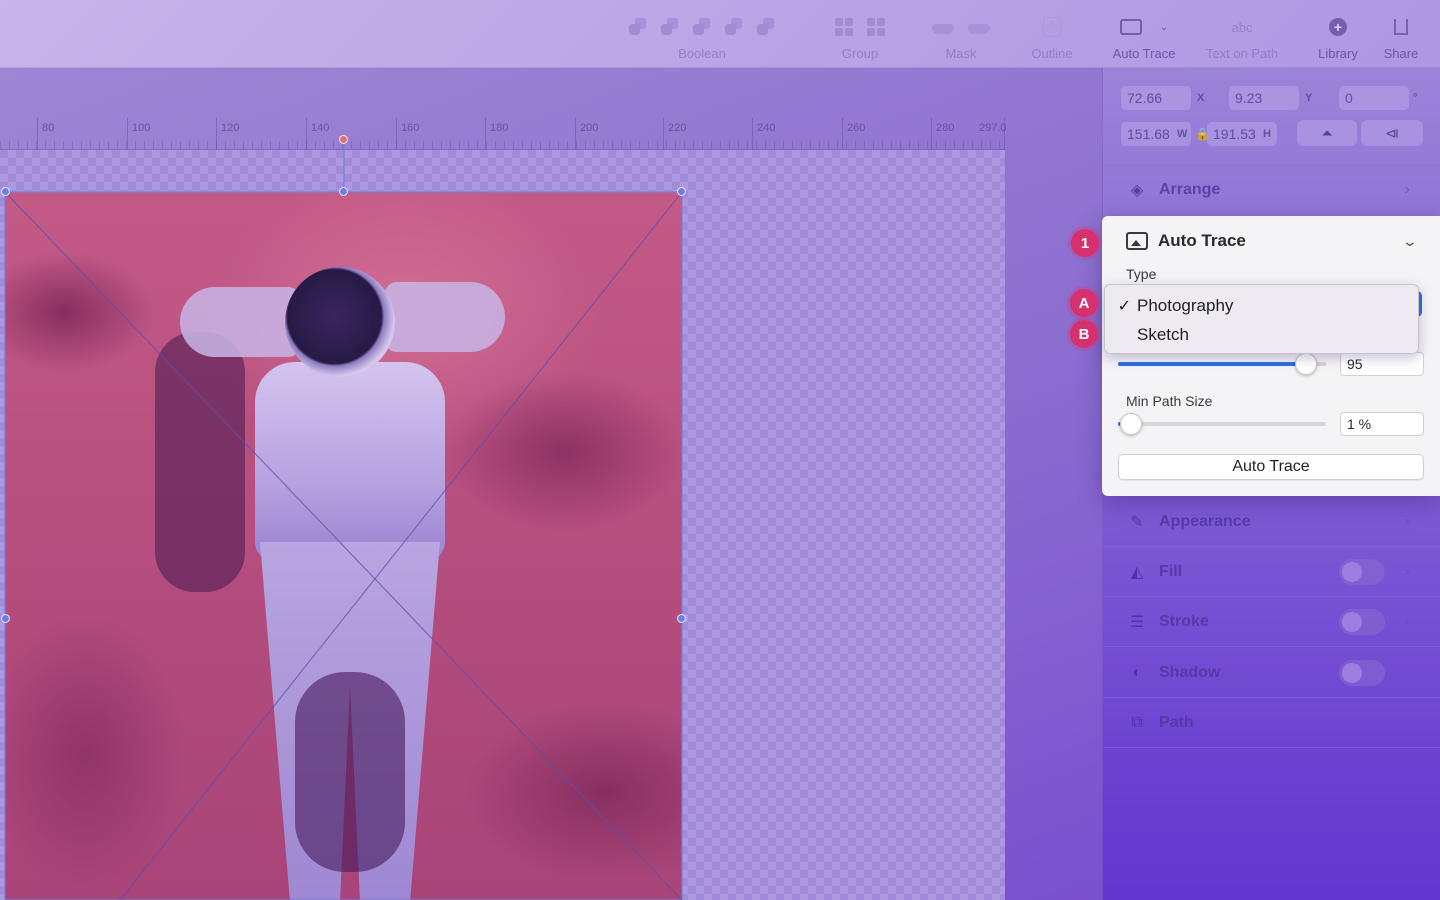  What do you see at coordinates (1271, 190) in the screenshot?
I see `section-arrange: ◈ Arrange ›` at bounding box center [1271, 190].